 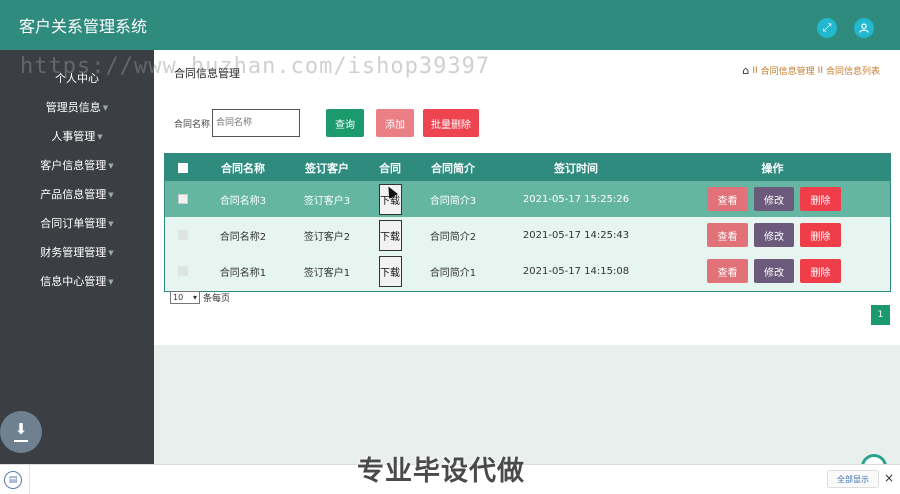 I want to click on cell-name: 合同名称1, so click(x=243, y=273).